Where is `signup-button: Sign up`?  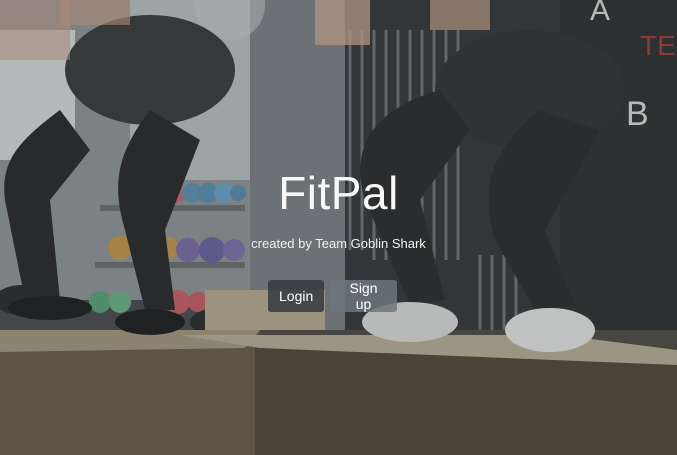 signup-button: Sign up is located at coordinates (363, 296).